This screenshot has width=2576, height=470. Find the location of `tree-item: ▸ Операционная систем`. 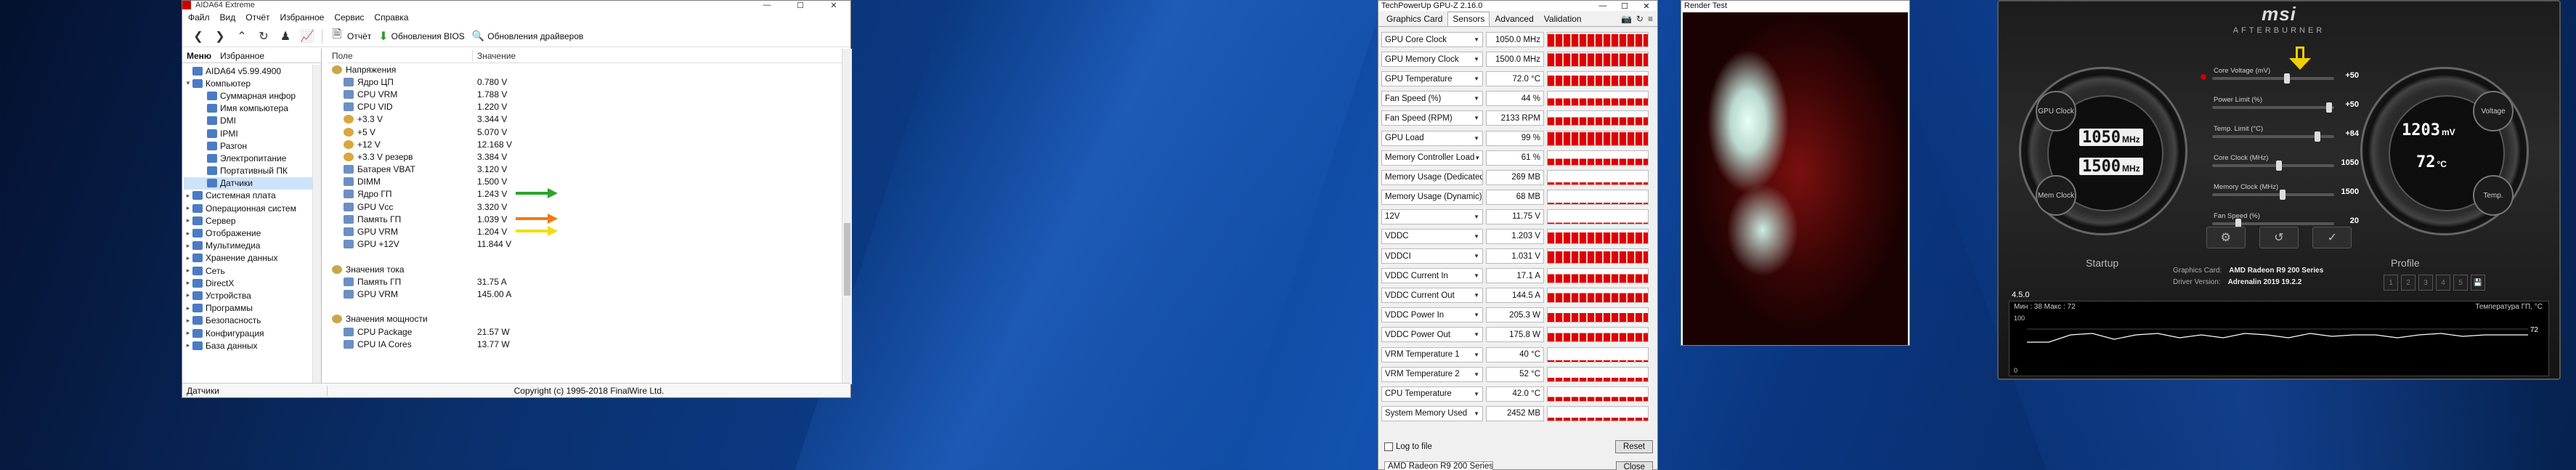

tree-item: ▸ Операционная систем is located at coordinates (252, 208).